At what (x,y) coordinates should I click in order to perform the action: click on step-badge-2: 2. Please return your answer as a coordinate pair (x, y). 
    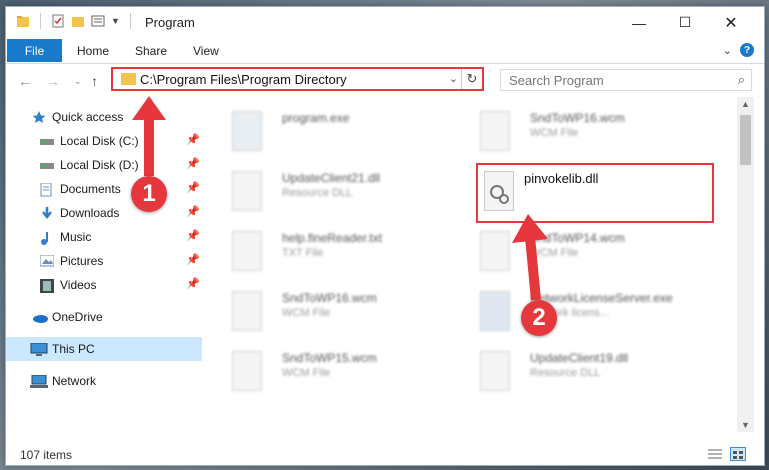
    Looking at the image, I should click on (539, 318).